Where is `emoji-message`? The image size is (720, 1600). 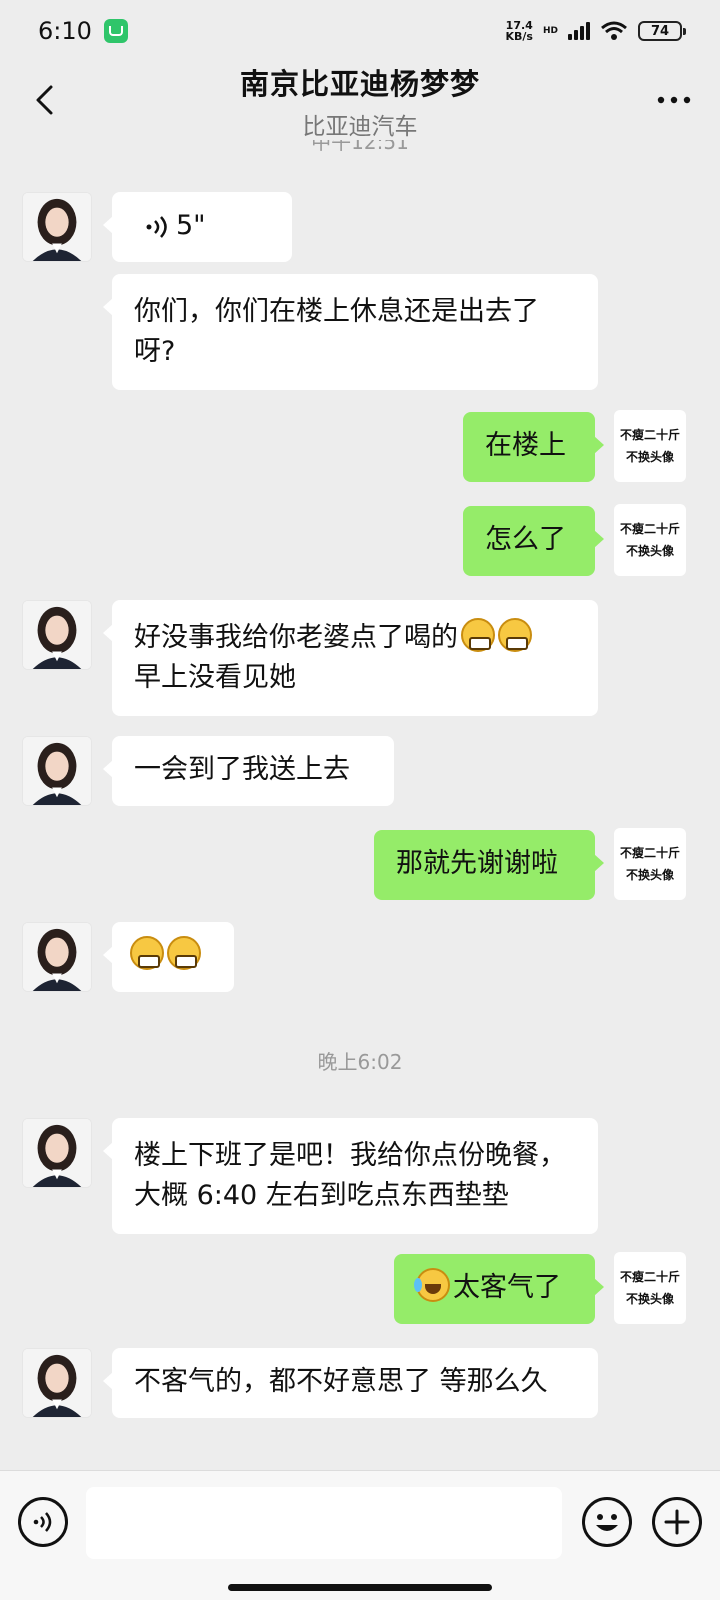 emoji-message is located at coordinates (168, 957).